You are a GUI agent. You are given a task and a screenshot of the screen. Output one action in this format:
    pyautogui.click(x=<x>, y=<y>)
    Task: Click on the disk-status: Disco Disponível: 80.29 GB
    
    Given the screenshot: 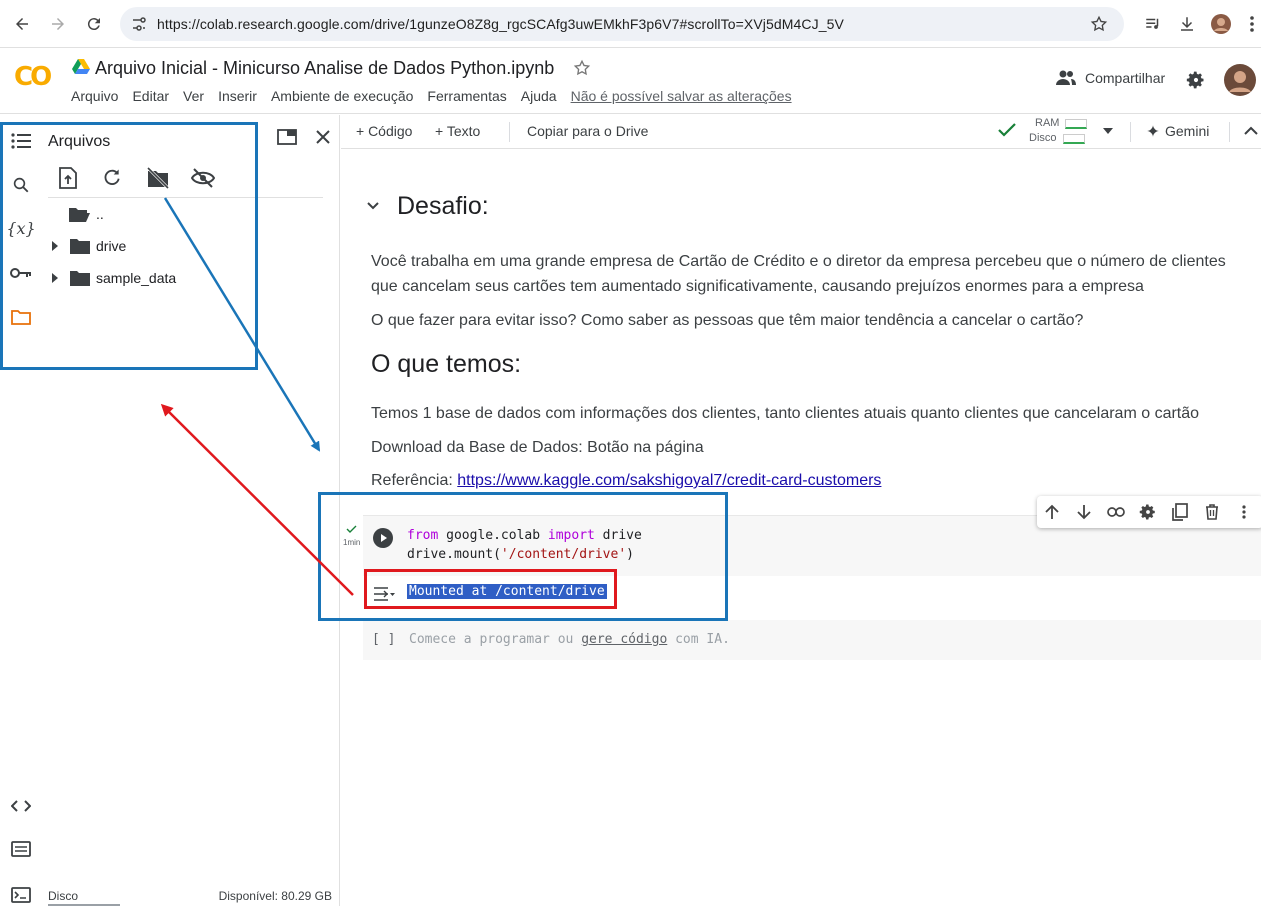 What is the action you would take?
    pyautogui.click(x=190, y=897)
    